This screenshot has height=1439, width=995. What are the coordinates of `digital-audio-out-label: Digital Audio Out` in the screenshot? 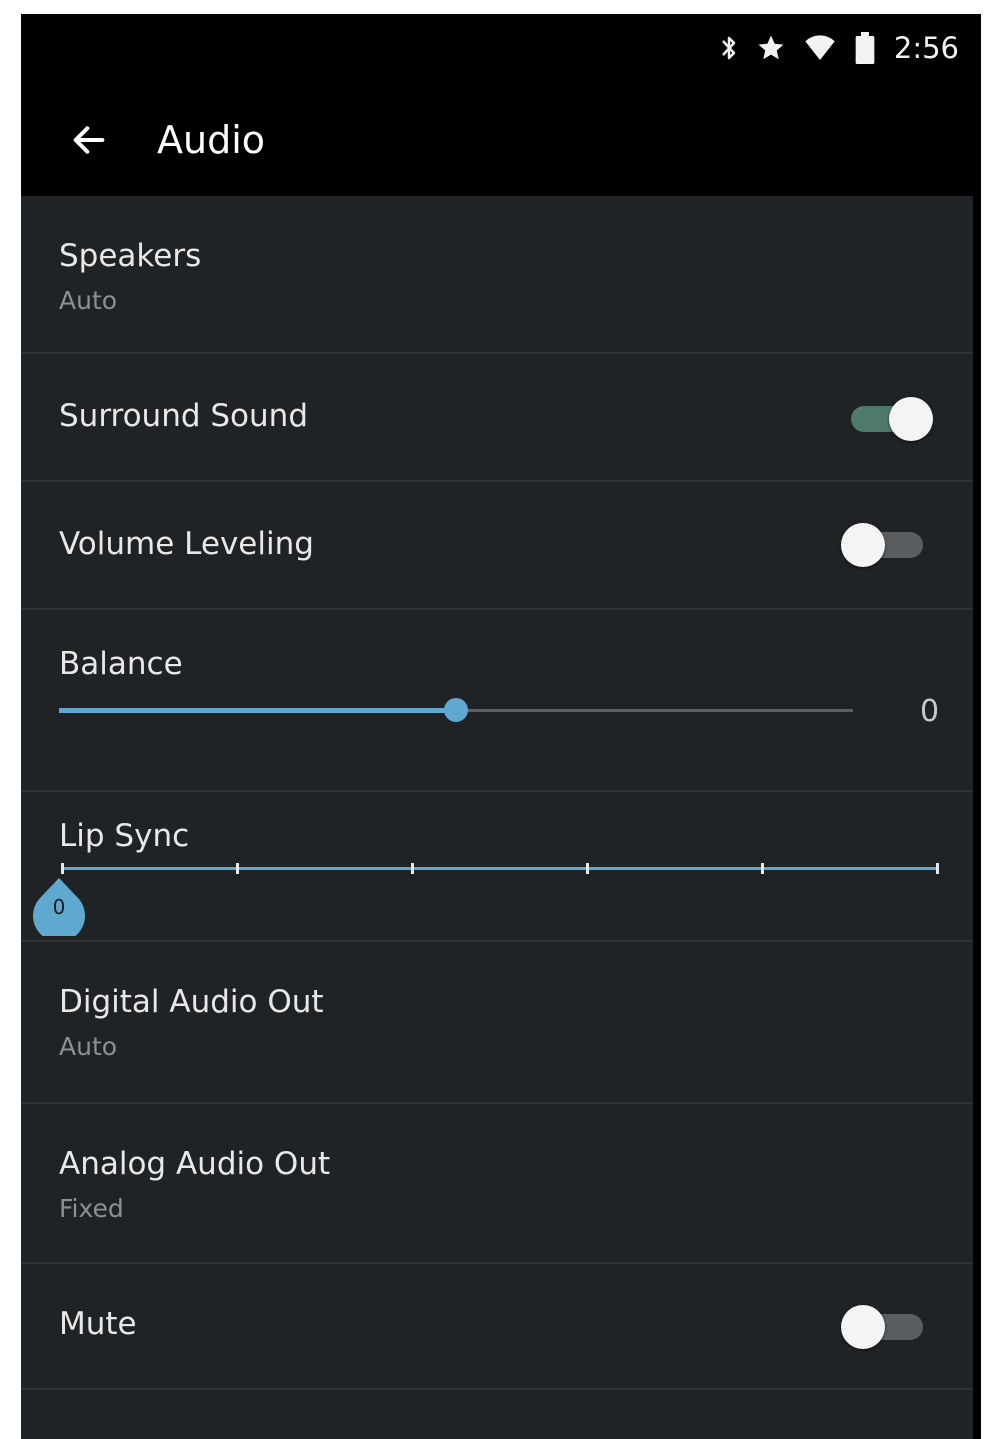 It's located at (191, 1002).